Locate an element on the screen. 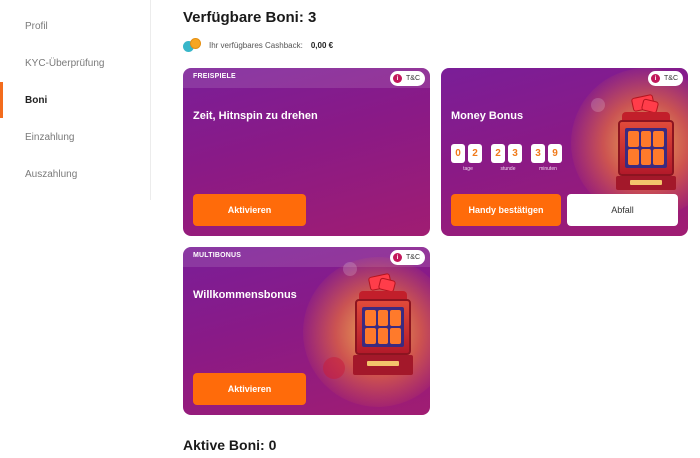 The width and height of the screenshot is (700, 458). sidebar-item-label: KYC-Überprüfung is located at coordinates (65, 63).